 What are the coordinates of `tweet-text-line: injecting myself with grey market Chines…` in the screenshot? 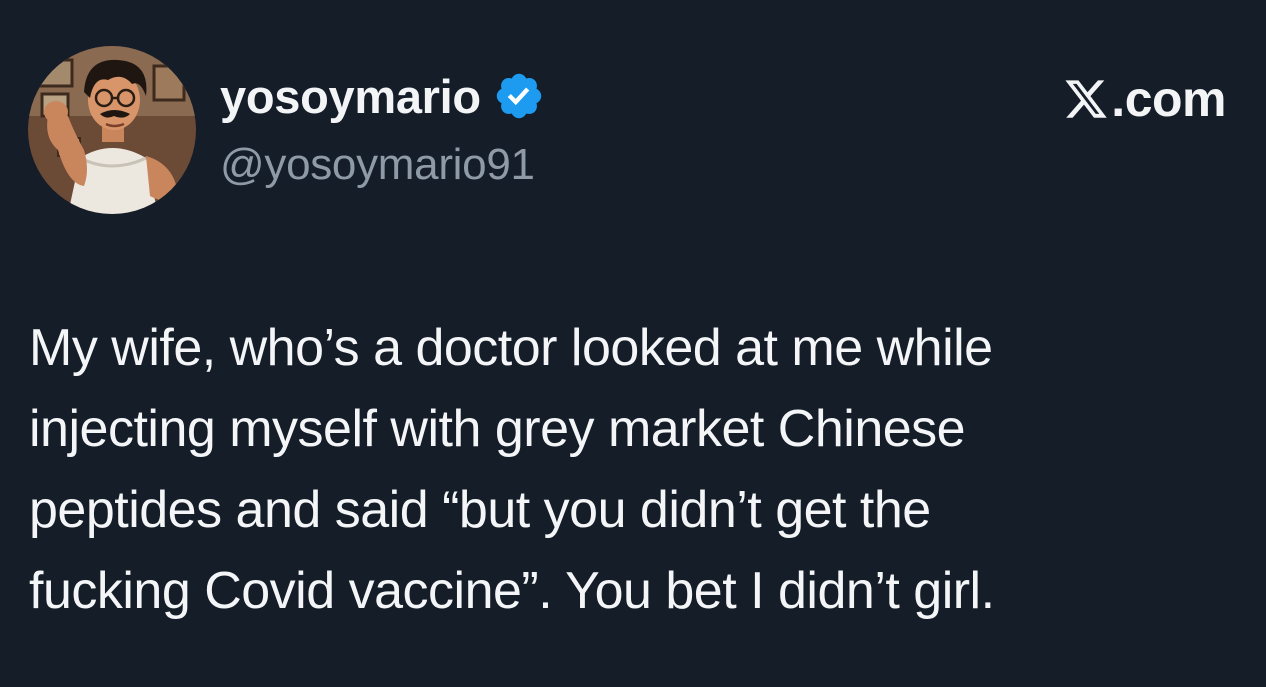 It's located at (497, 429).